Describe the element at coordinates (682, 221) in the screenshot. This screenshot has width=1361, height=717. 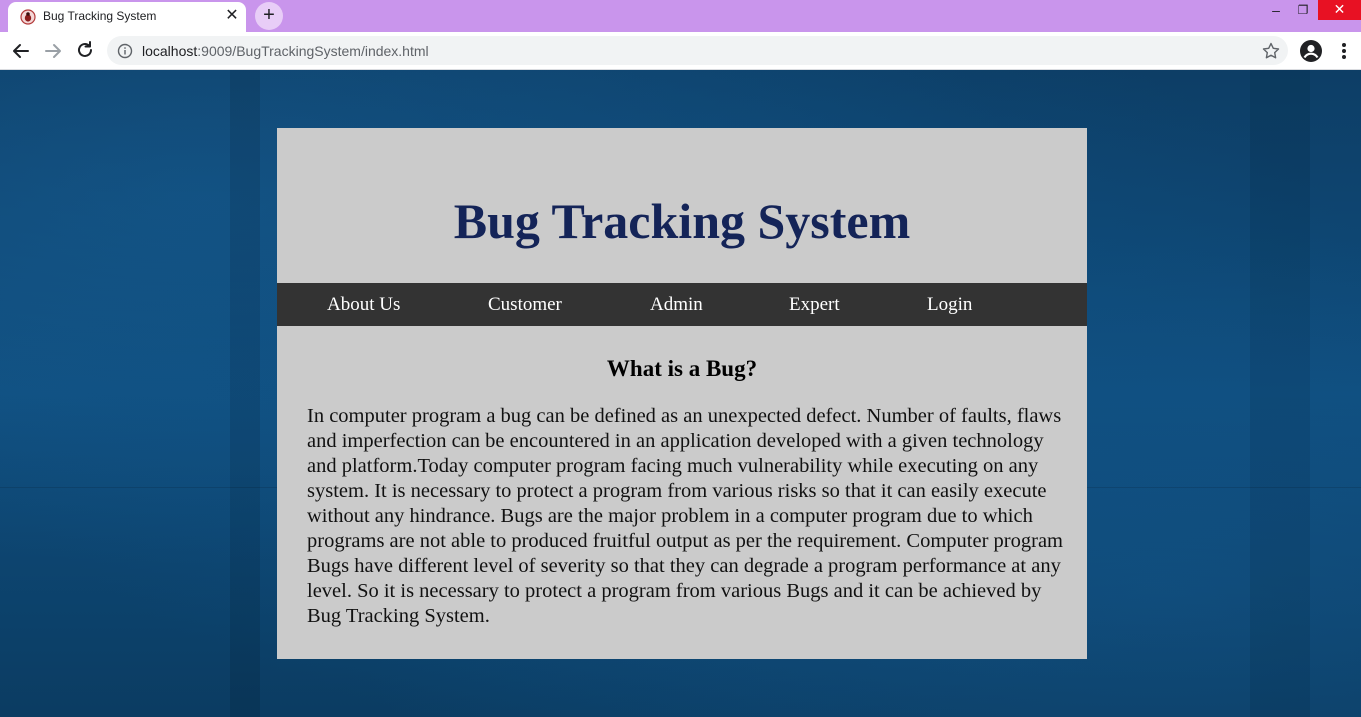
I see `page-title: Bug Tracking System` at that location.